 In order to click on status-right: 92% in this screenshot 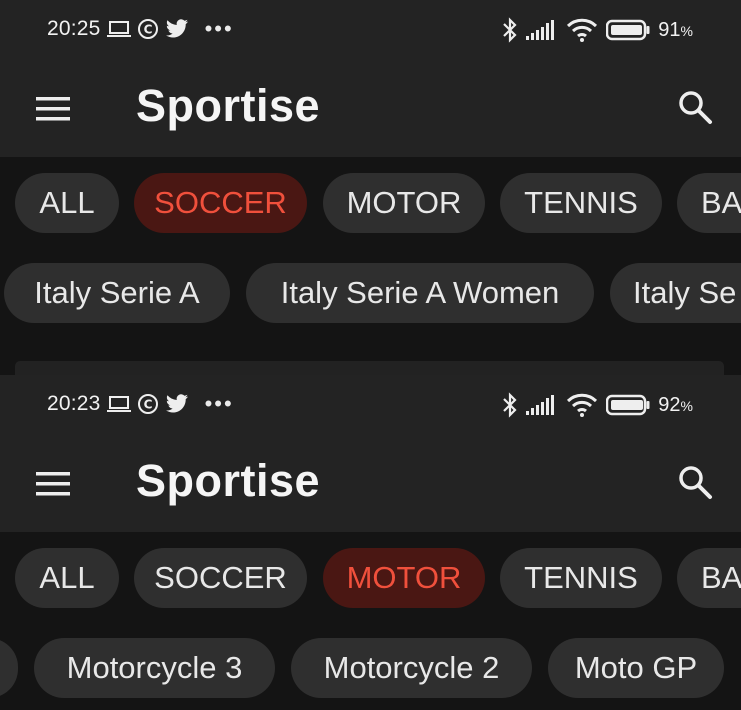, I will do `click(597, 405)`.